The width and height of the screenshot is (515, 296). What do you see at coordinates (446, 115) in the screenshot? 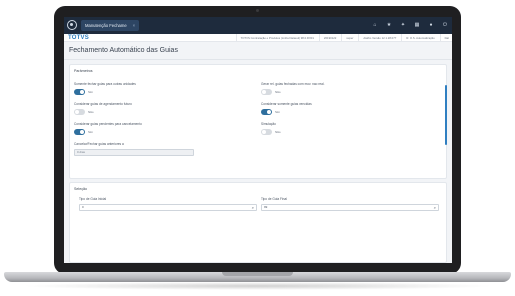
I see `scrollbar-thumb` at bounding box center [446, 115].